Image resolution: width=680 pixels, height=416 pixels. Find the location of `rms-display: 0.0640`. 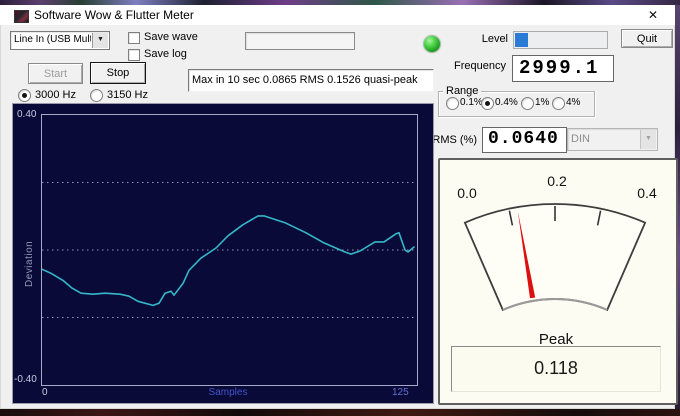

rms-display: 0.0640 is located at coordinates (524, 140).